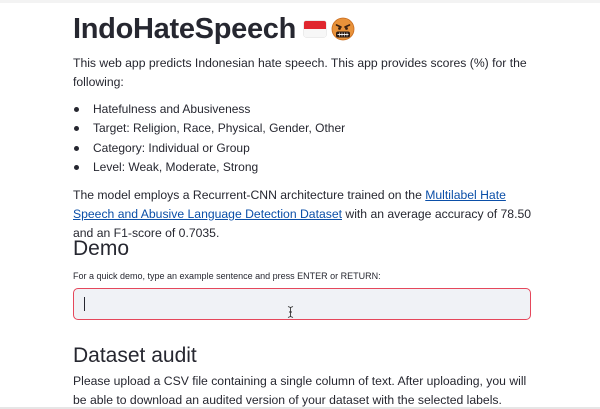 The height and width of the screenshot is (409, 600). Describe the element at coordinates (101, 248) in the screenshot. I see `demo-heading: Demo` at that location.